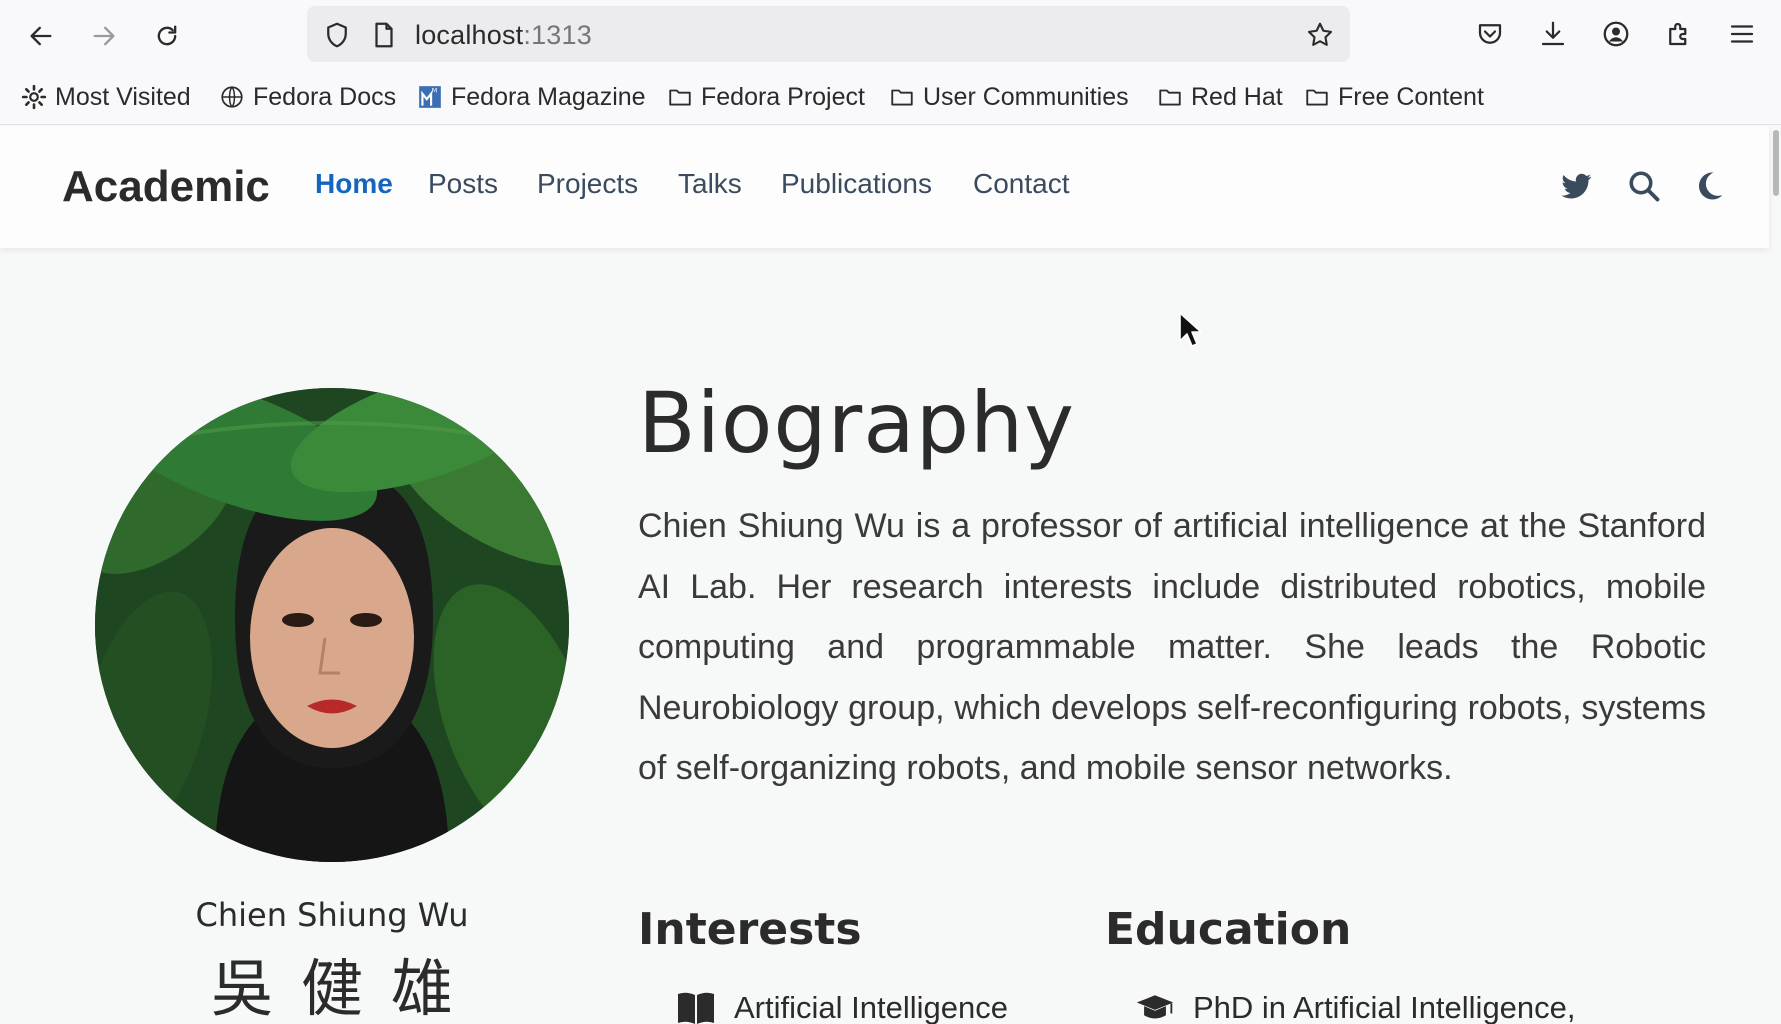 Image resolution: width=1781 pixels, height=1024 pixels. What do you see at coordinates (1190, 329) in the screenshot?
I see `mouse-cursor-icon` at bounding box center [1190, 329].